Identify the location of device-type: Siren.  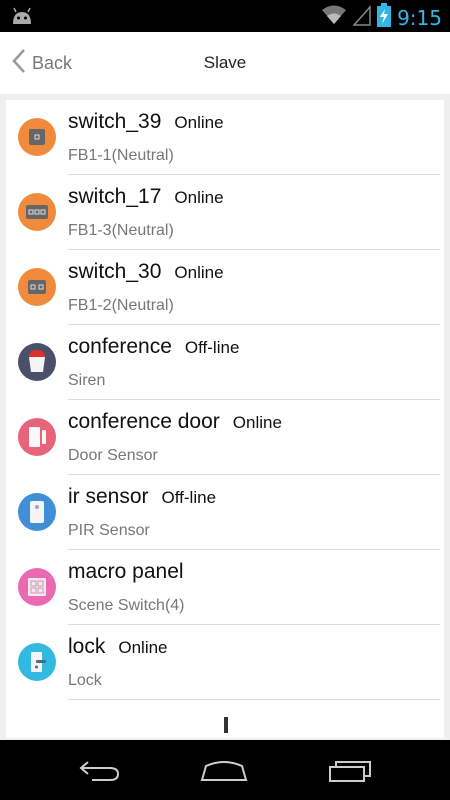
(87, 380).